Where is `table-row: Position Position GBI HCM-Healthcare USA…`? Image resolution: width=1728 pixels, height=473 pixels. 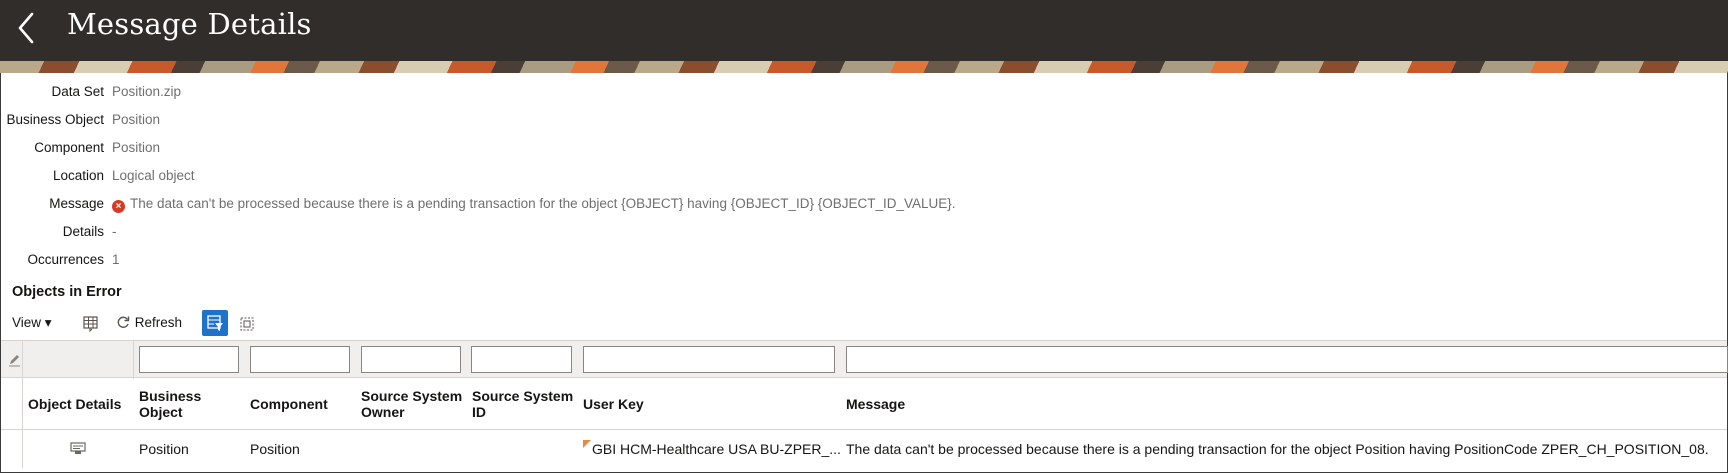 table-row: Position Position GBI HCM-Healthcare USA… is located at coordinates (864, 449).